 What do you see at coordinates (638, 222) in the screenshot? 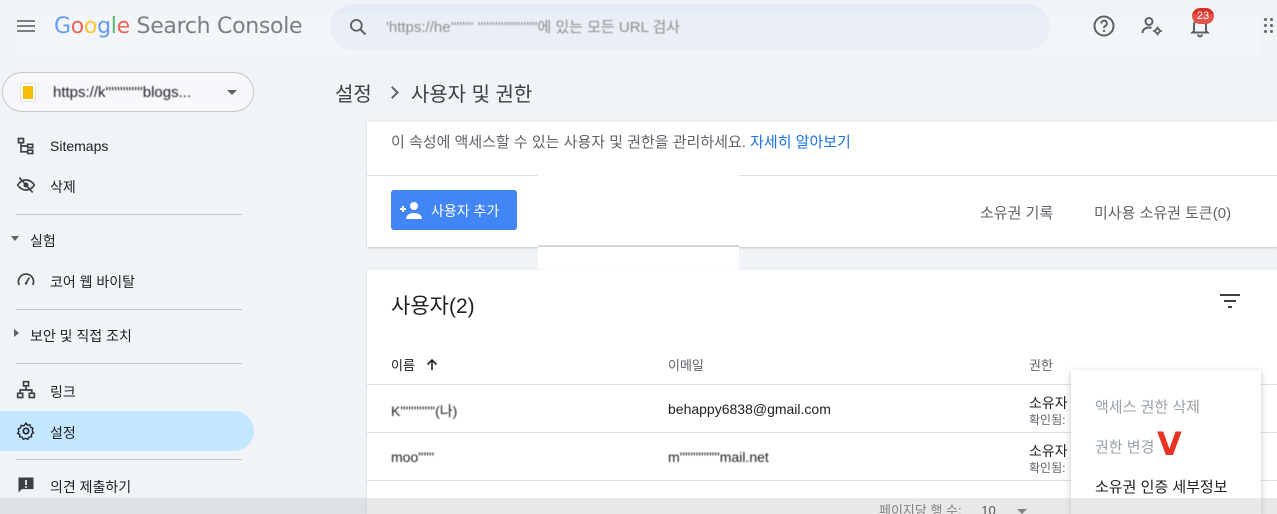
I see `screenshot-artifact-band` at bounding box center [638, 222].